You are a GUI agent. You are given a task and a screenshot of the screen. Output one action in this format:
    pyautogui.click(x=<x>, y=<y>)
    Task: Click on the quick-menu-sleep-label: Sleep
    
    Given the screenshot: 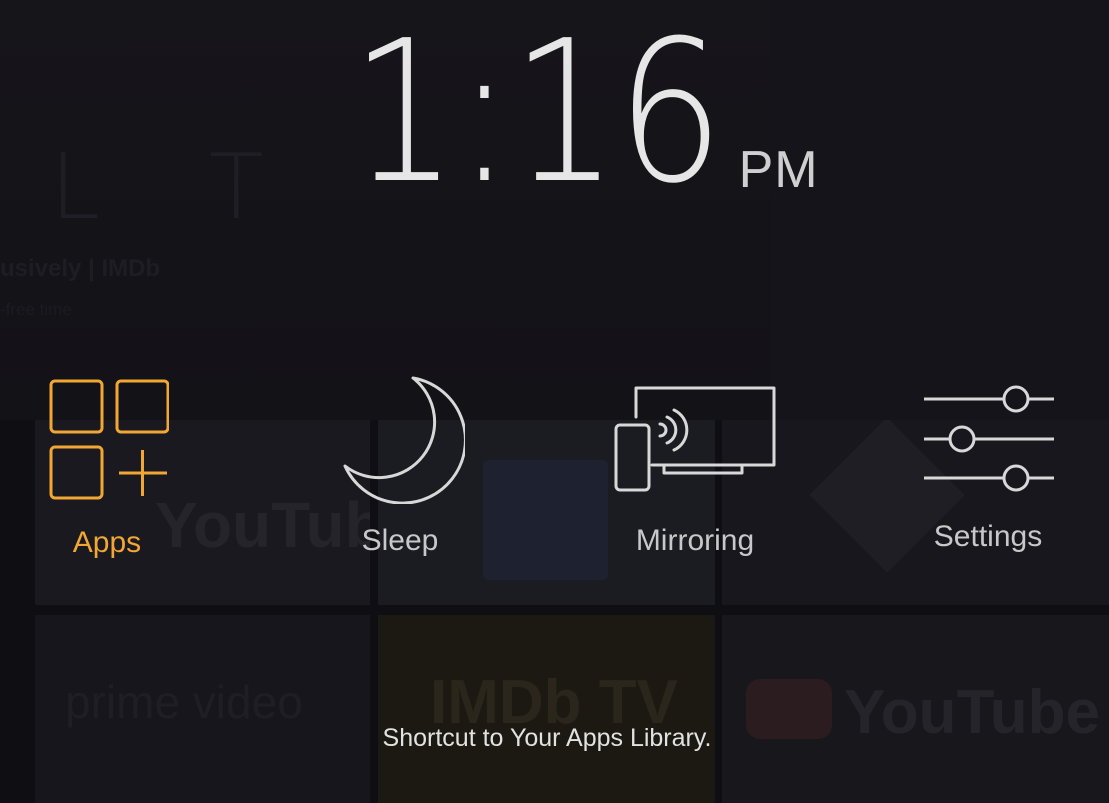 What is the action you would take?
    pyautogui.click(x=400, y=540)
    